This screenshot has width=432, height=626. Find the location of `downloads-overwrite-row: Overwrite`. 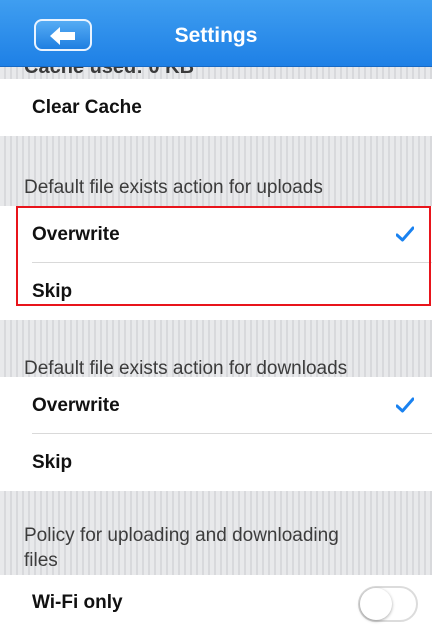

downloads-overwrite-row: Overwrite is located at coordinates (216, 405).